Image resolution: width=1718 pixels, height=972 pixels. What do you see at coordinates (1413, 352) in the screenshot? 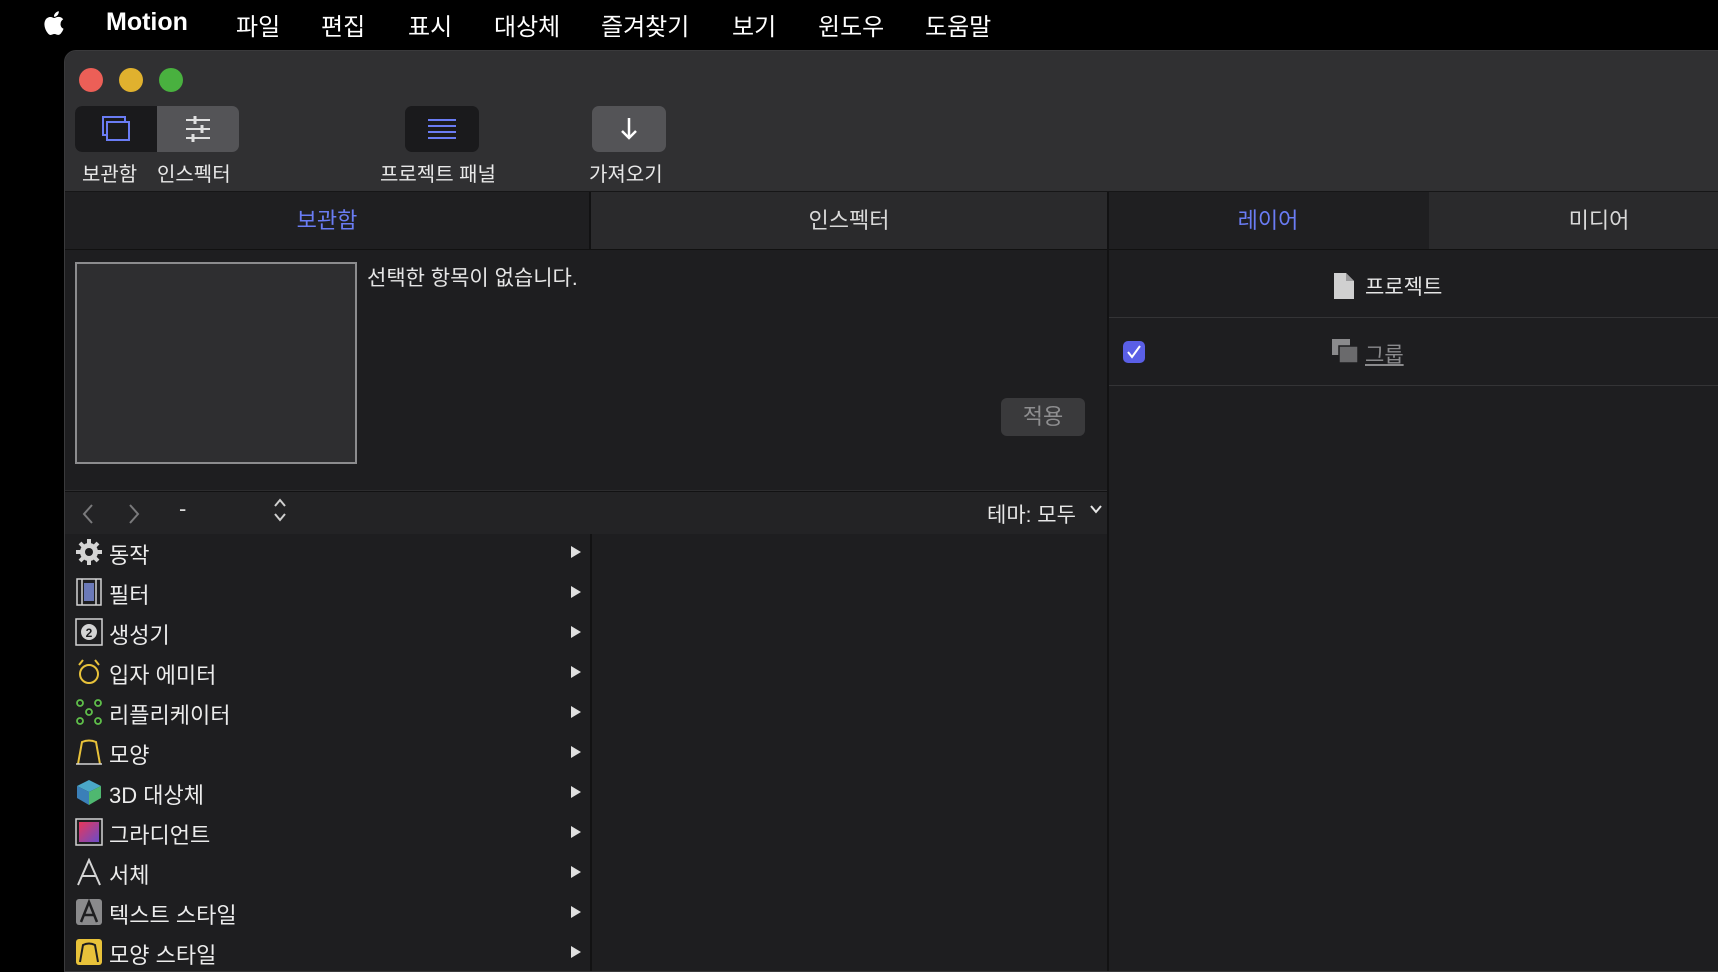
I see `layer-row-group: 그룹` at bounding box center [1413, 352].